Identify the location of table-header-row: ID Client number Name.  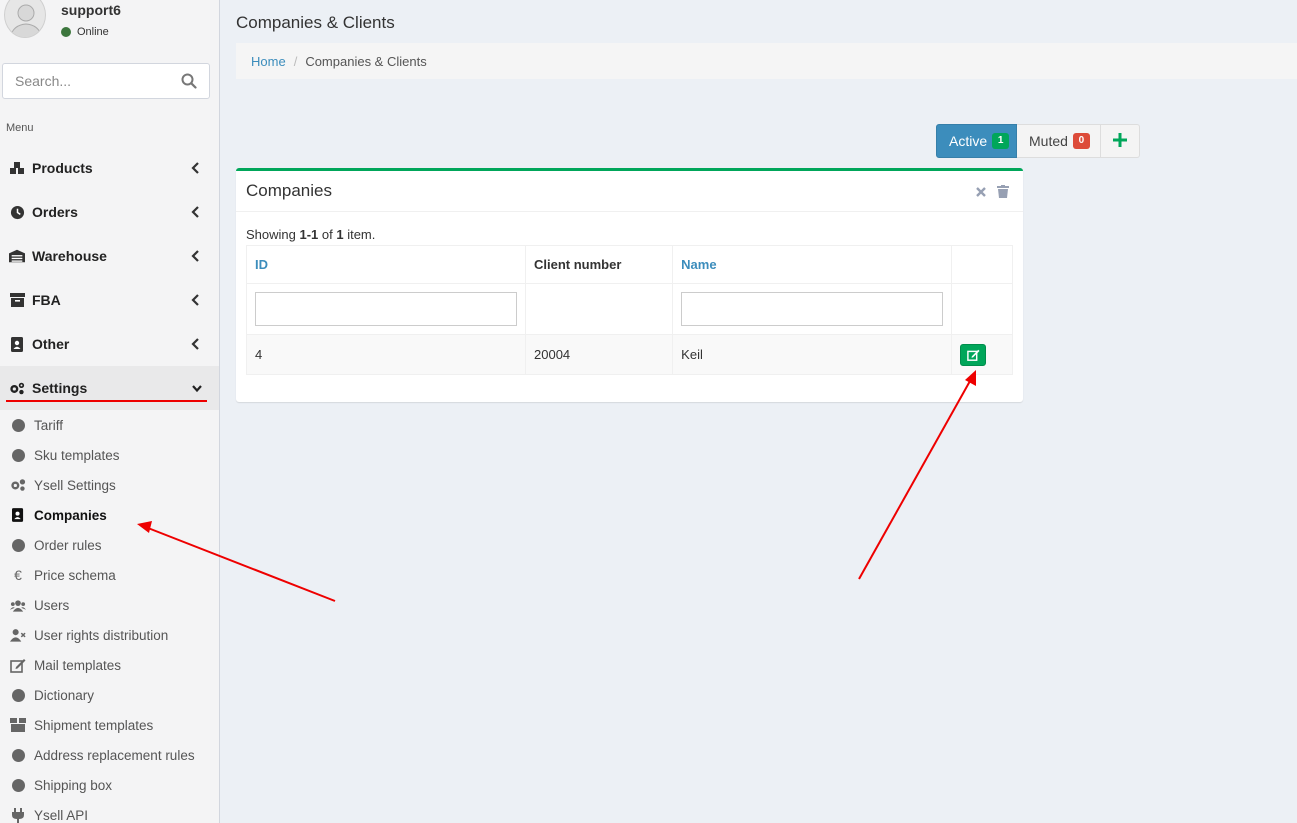
(629, 264).